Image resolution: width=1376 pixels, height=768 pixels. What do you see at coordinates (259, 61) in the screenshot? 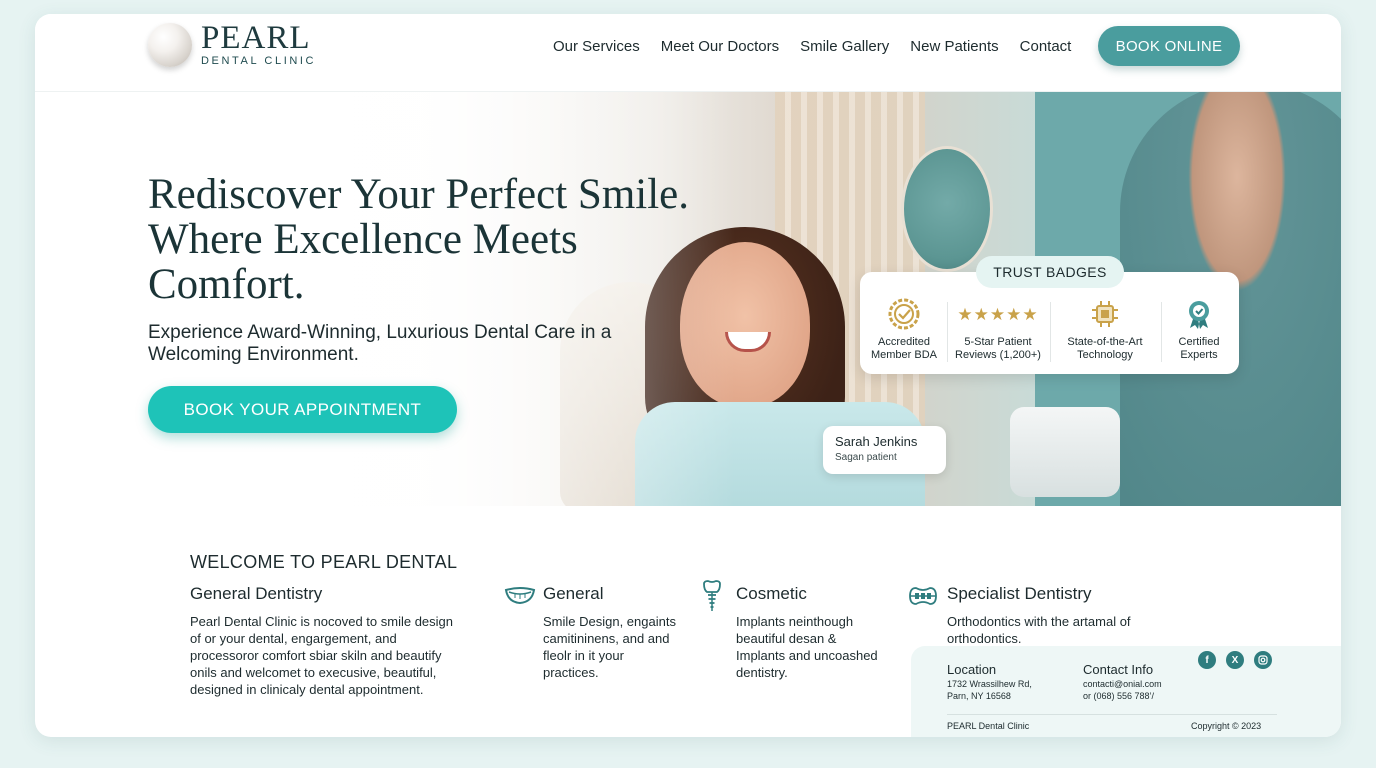
I see `brand-tagline: DENTAL CLINIC` at bounding box center [259, 61].